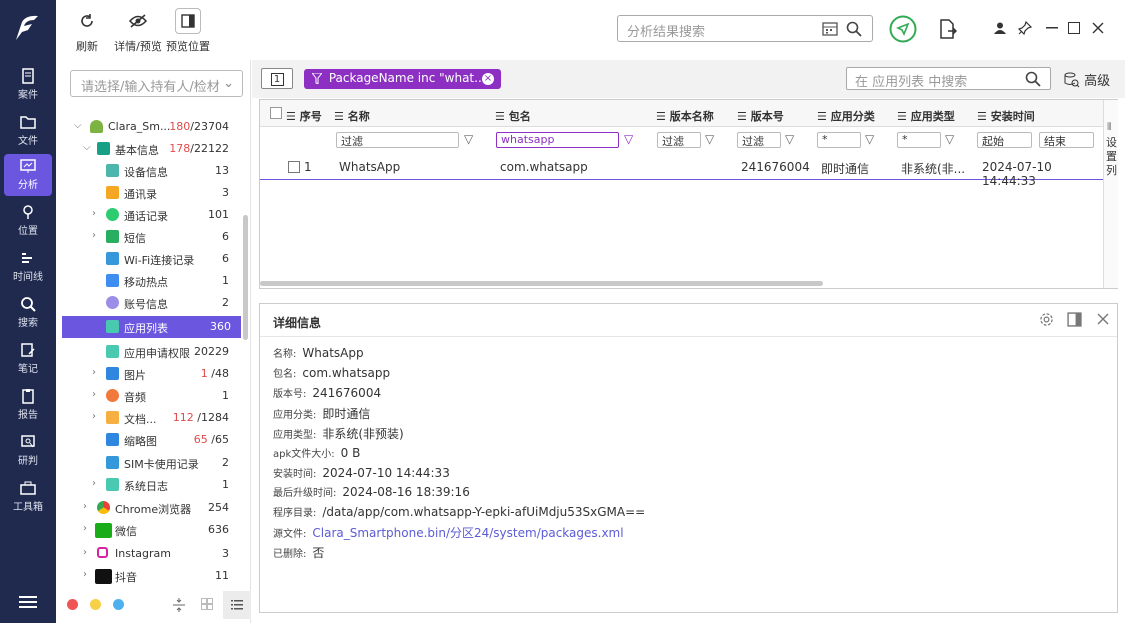 The height and width of the screenshot is (623, 1125). I want to click on tree-item-contacts: 通讯录 3, so click(150, 193).